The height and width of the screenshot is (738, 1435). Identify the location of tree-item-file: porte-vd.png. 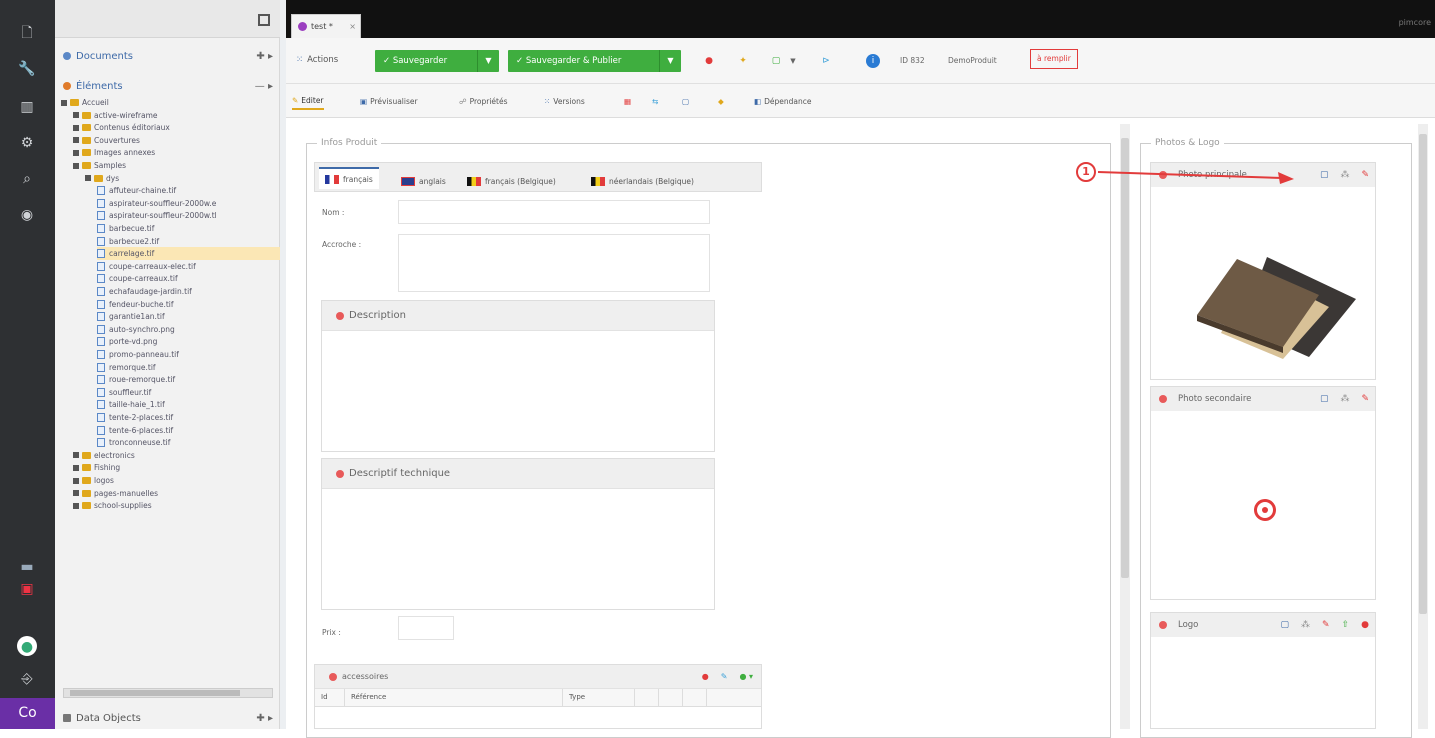
(127, 341).